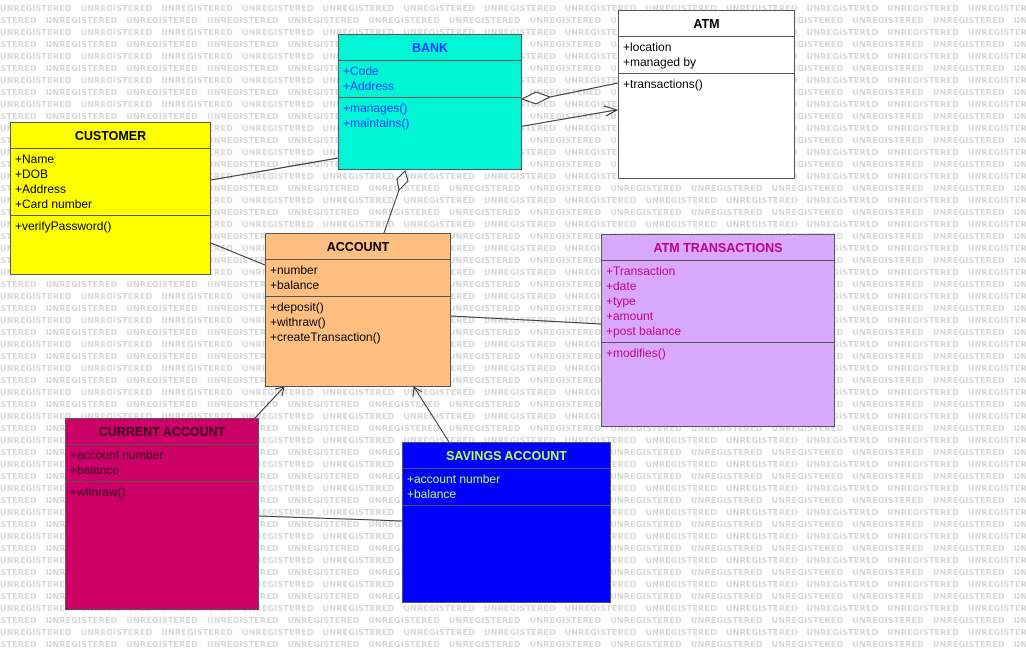 The height and width of the screenshot is (650, 1026). What do you see at coordinates (162, 492) in the screenshot?
I see `operations-section: +withraw()` at bounding box center [162, 492].